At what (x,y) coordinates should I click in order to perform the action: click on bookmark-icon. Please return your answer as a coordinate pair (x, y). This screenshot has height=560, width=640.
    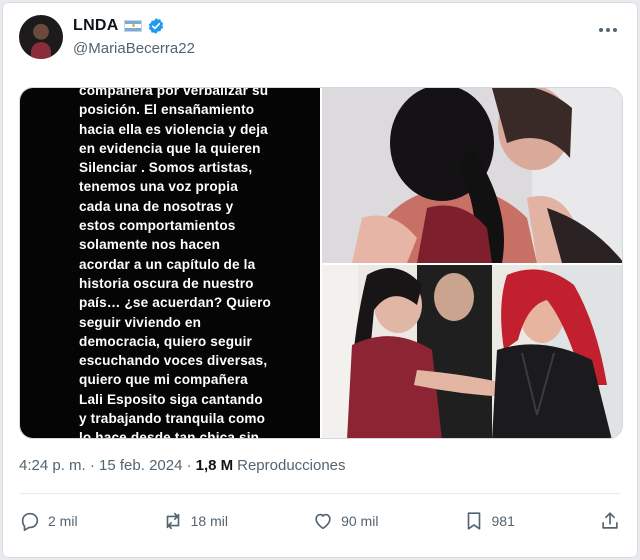
    Looking at the image, I should click on (473, 521).